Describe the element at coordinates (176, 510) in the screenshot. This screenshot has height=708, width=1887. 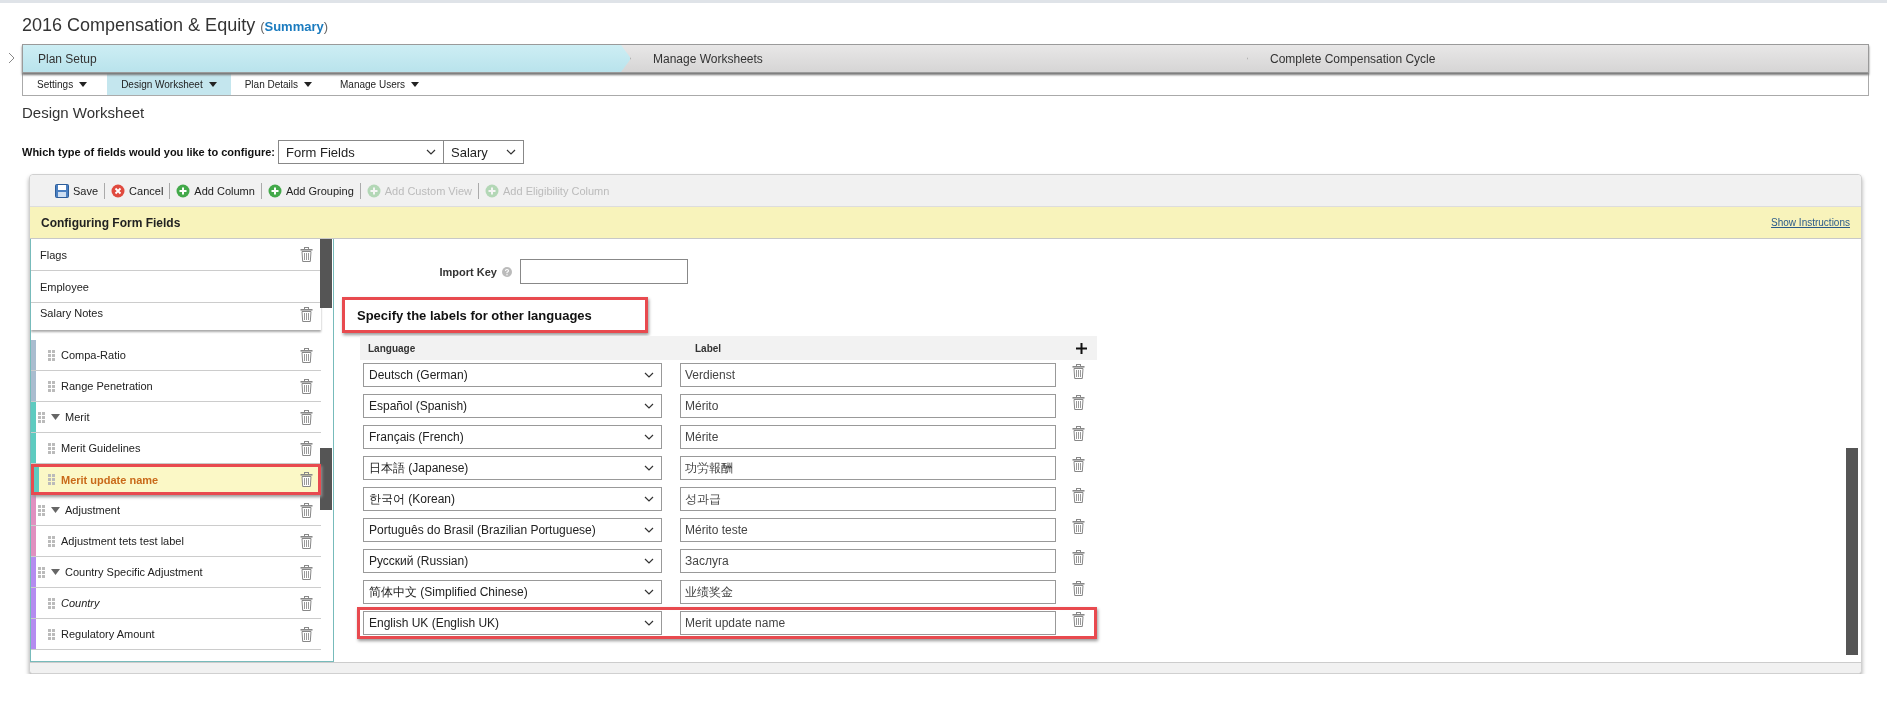
I see `field-list-item: Adjustment` at that location.